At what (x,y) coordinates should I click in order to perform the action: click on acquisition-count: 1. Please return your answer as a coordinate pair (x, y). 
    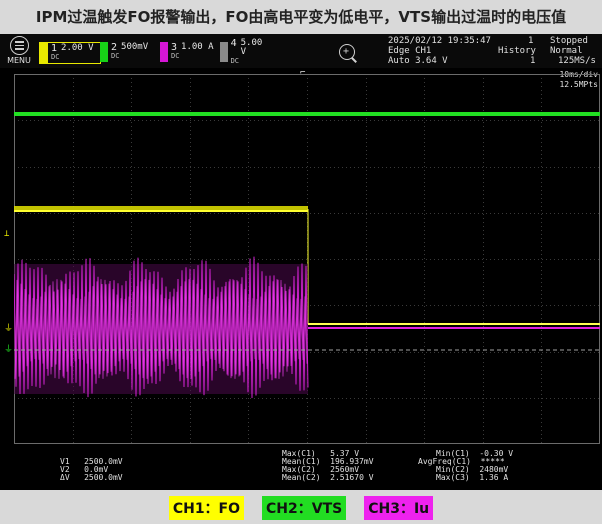
    Looking at the image, I should click on (531, 41).